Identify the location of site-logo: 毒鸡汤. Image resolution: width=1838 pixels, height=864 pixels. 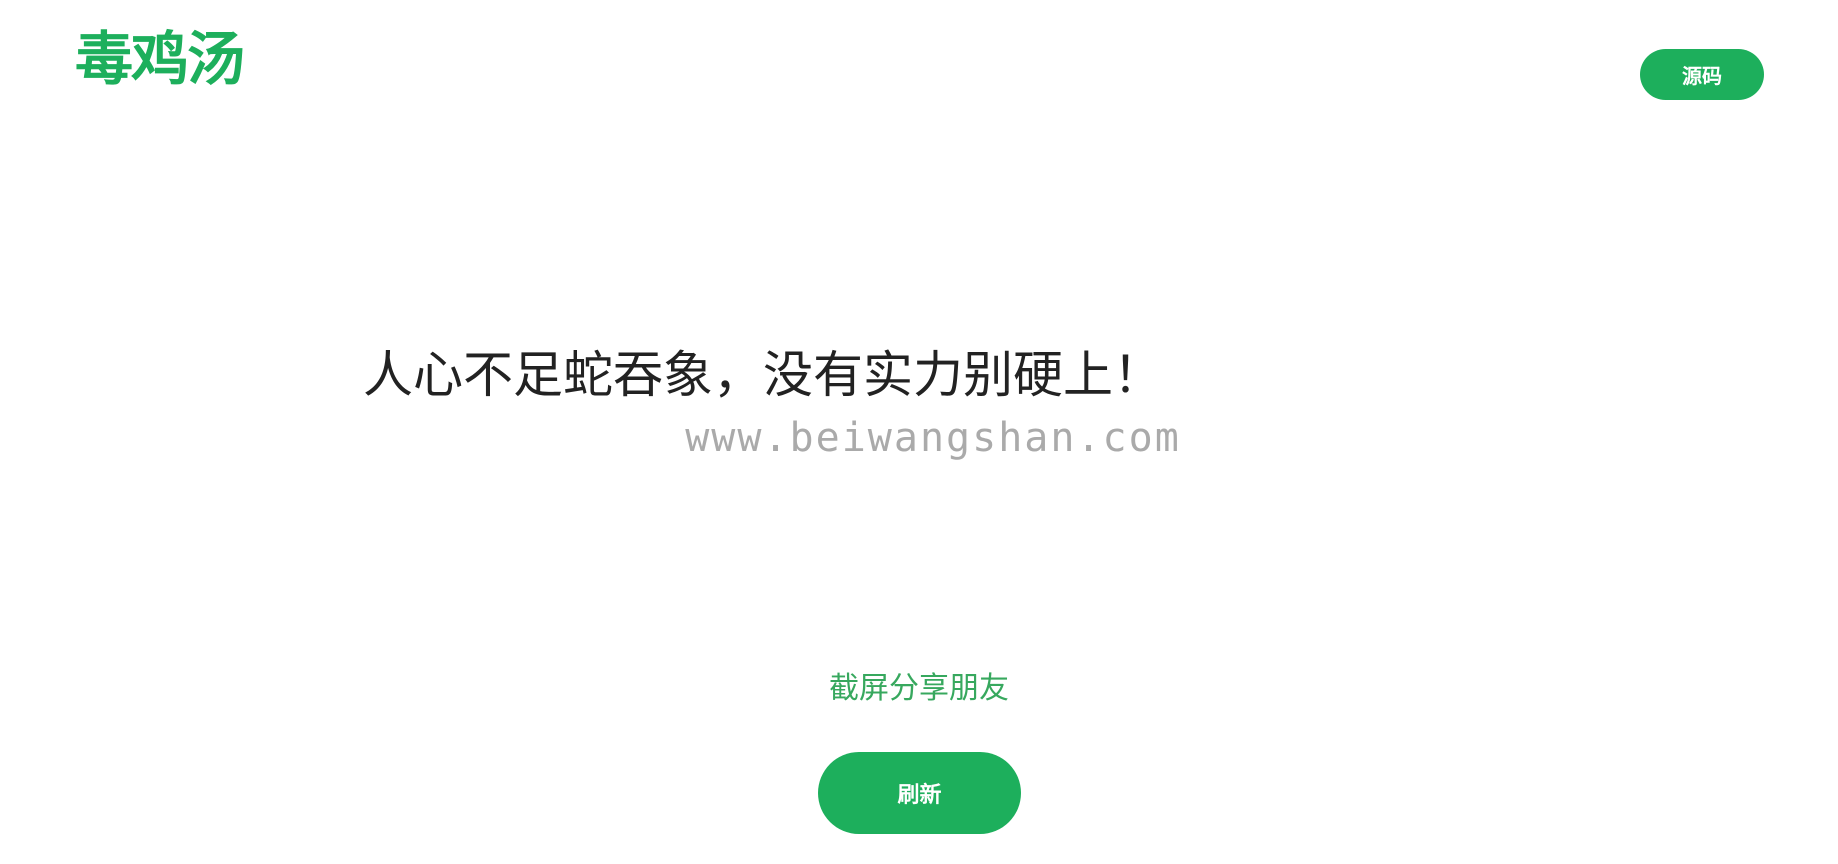
(160, 59).